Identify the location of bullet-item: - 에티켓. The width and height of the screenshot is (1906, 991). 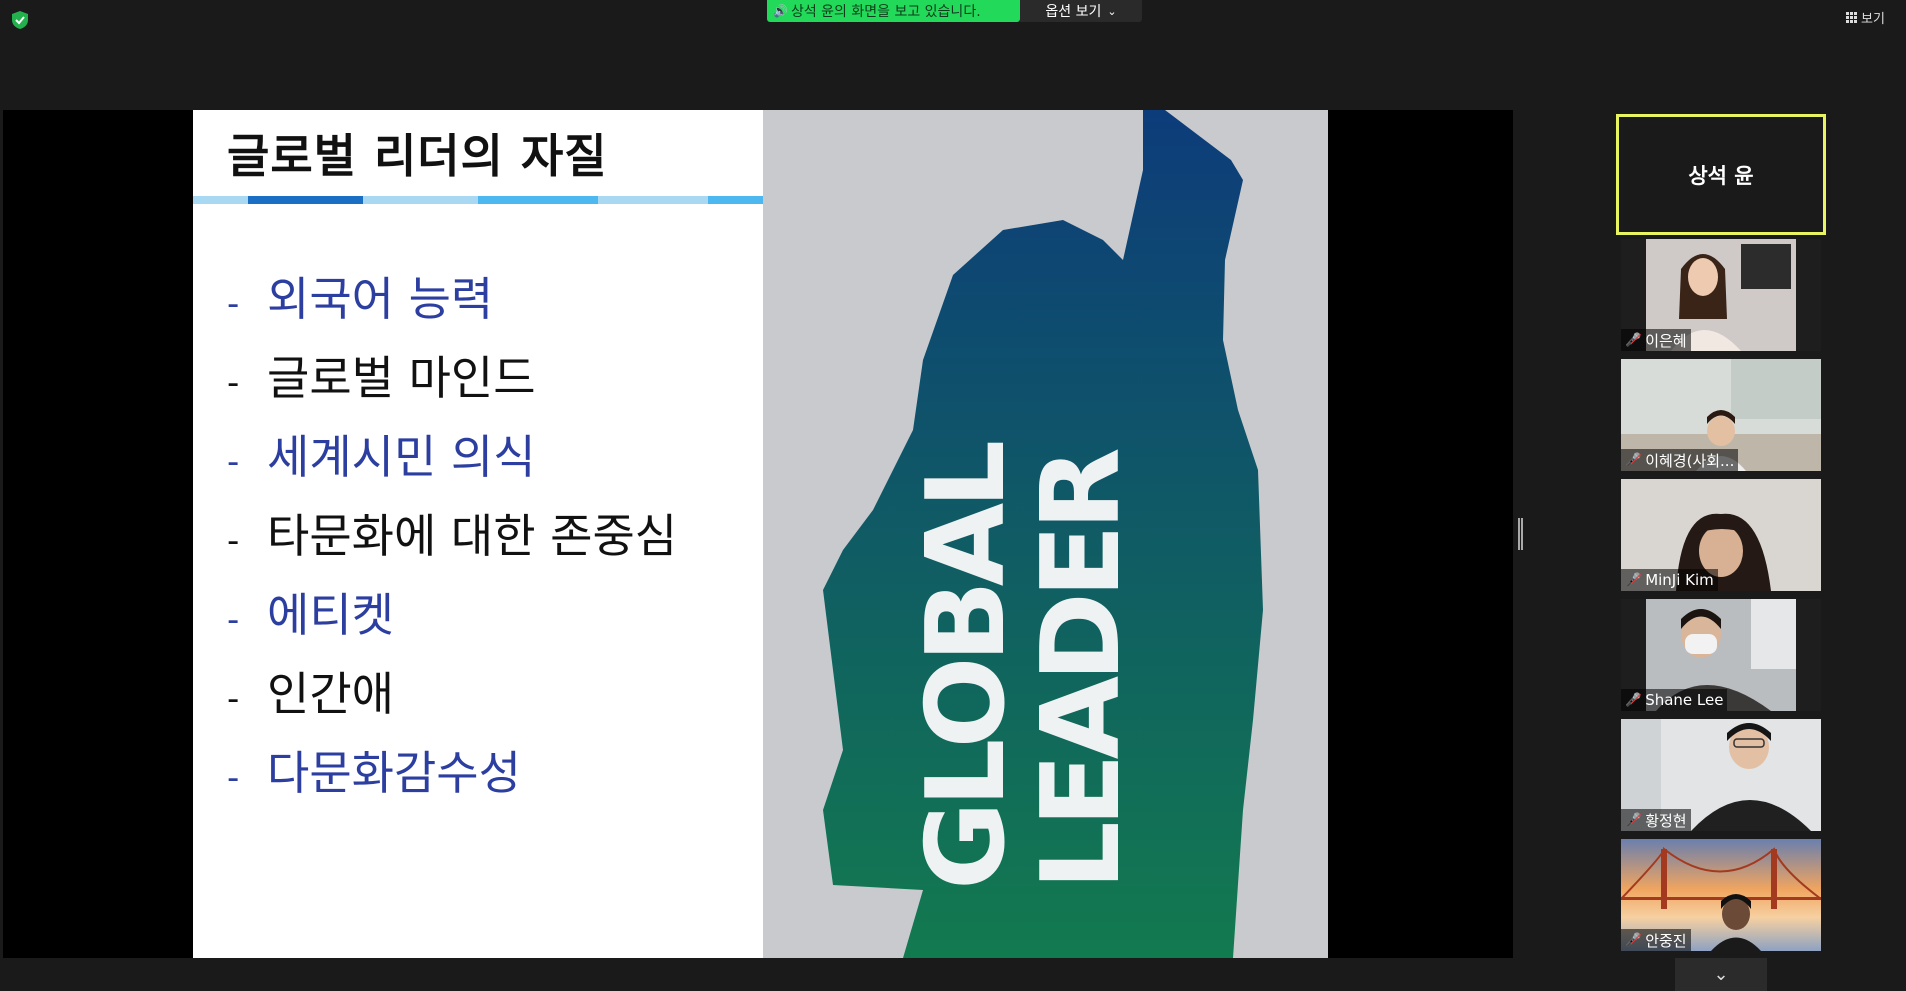
(310, 615).